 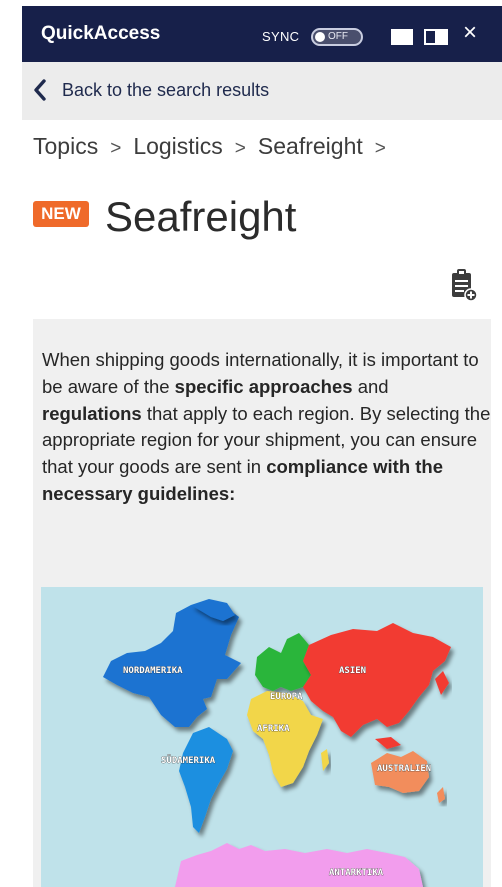 I want to click on back-link-label: Back to the search results, so click(x=166, y=90).